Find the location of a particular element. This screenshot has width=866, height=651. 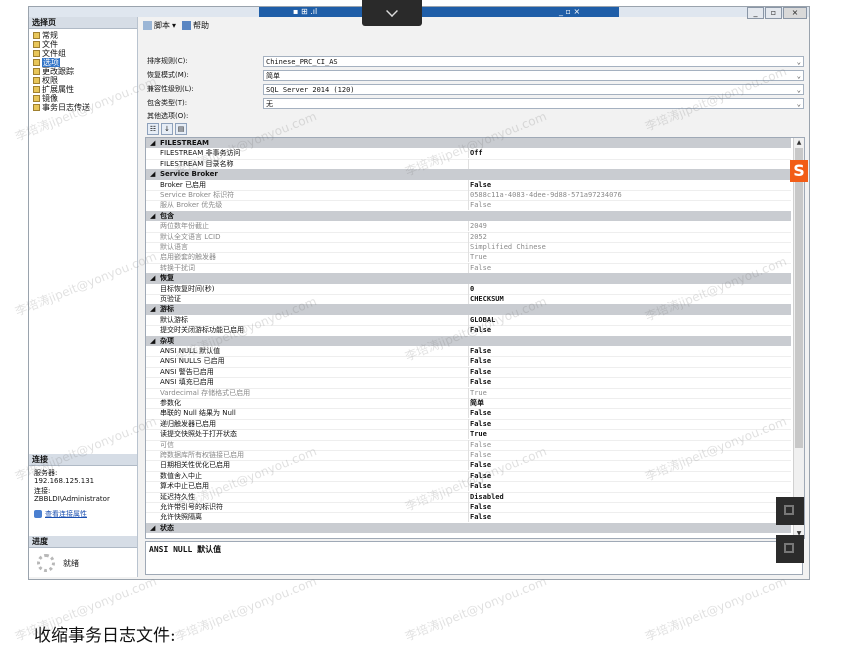

page-item: 选项 is located at coordinates (85, 62).